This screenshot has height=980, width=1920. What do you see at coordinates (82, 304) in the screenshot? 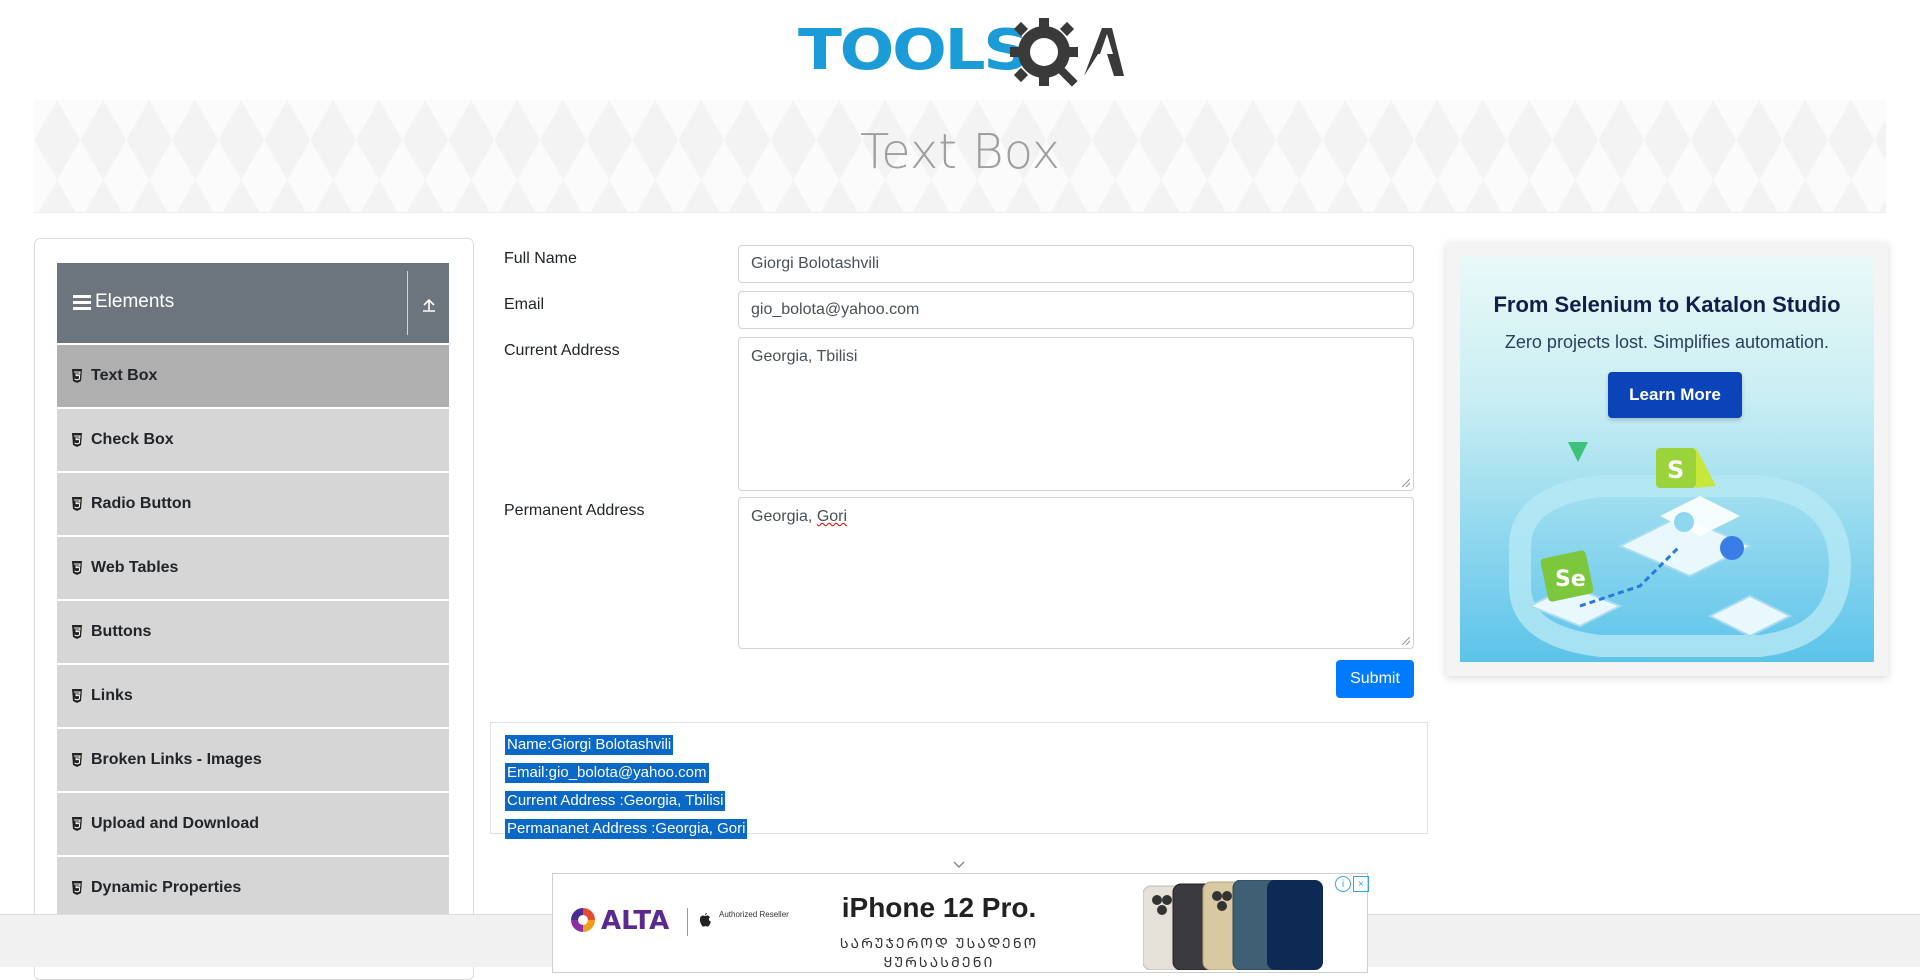
I see `hamburger-icon` at bounding box center [82, 304].